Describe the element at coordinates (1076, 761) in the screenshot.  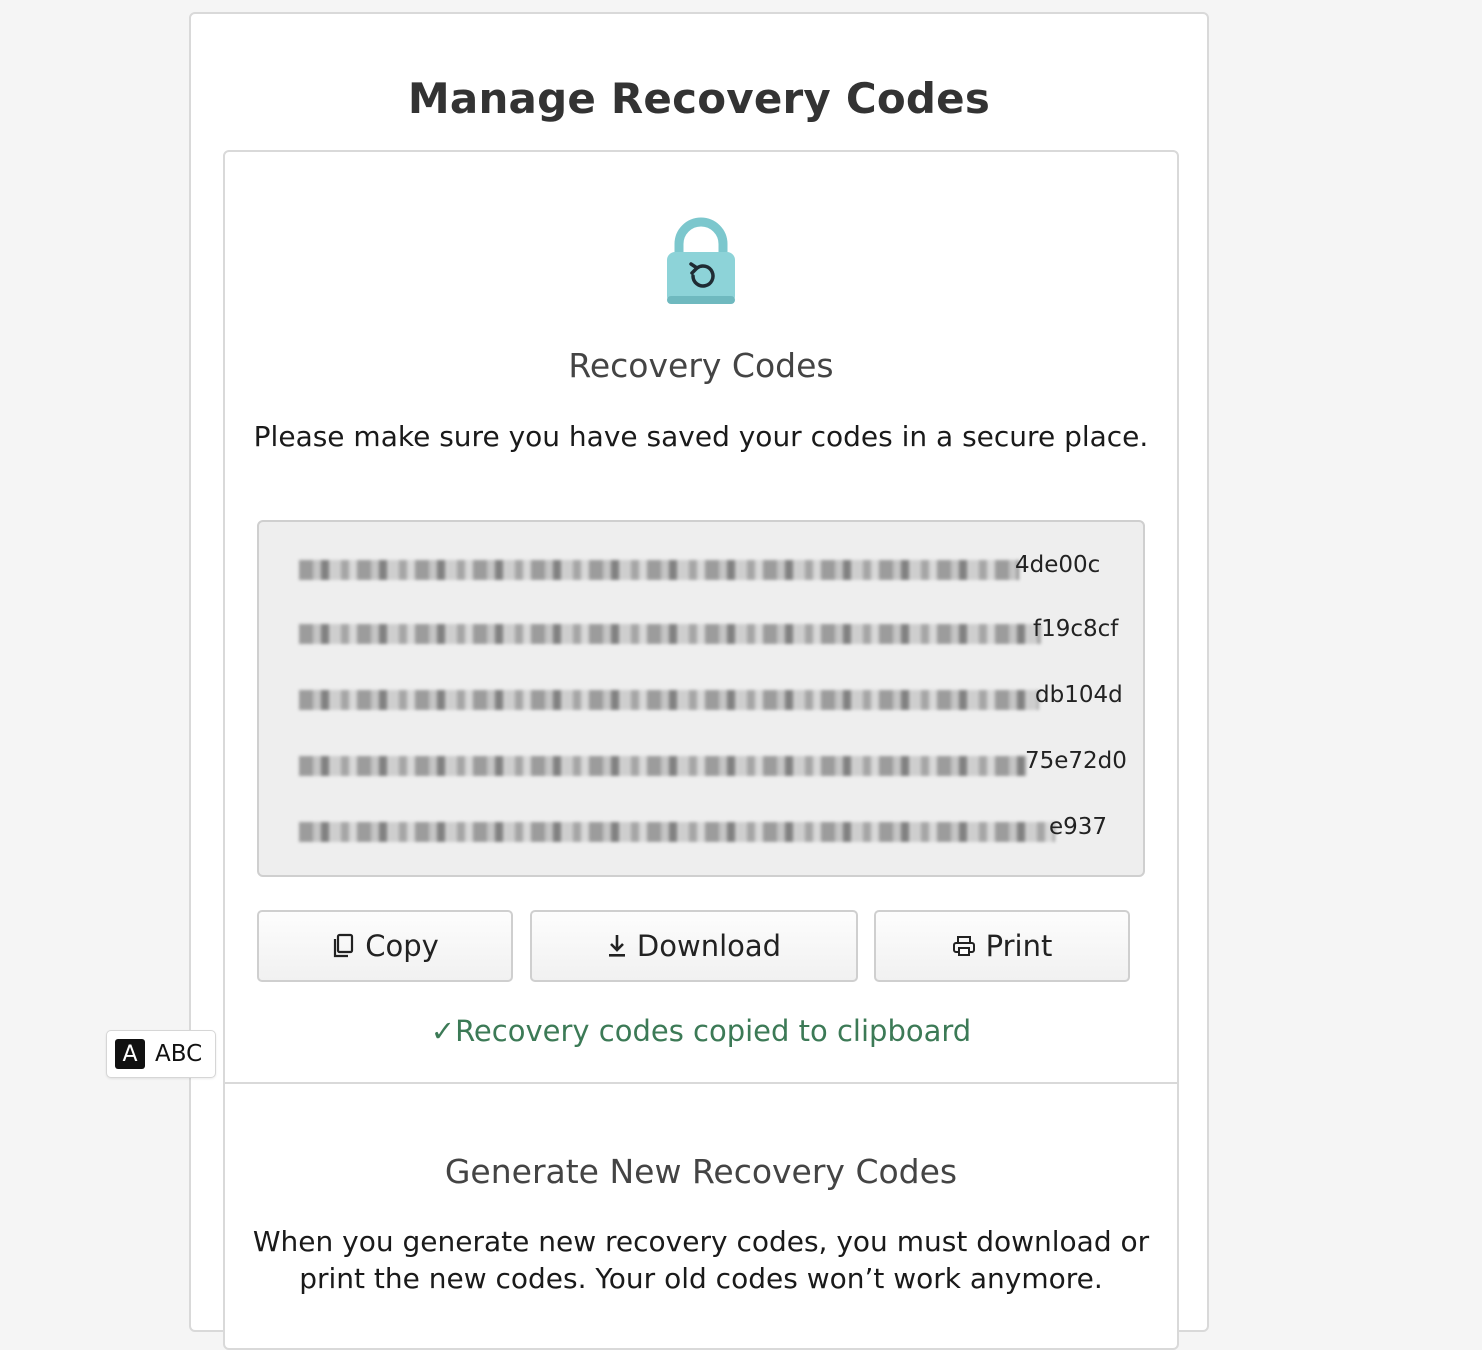
I see `recovery-code-suffix: 75e72d0` at that location.